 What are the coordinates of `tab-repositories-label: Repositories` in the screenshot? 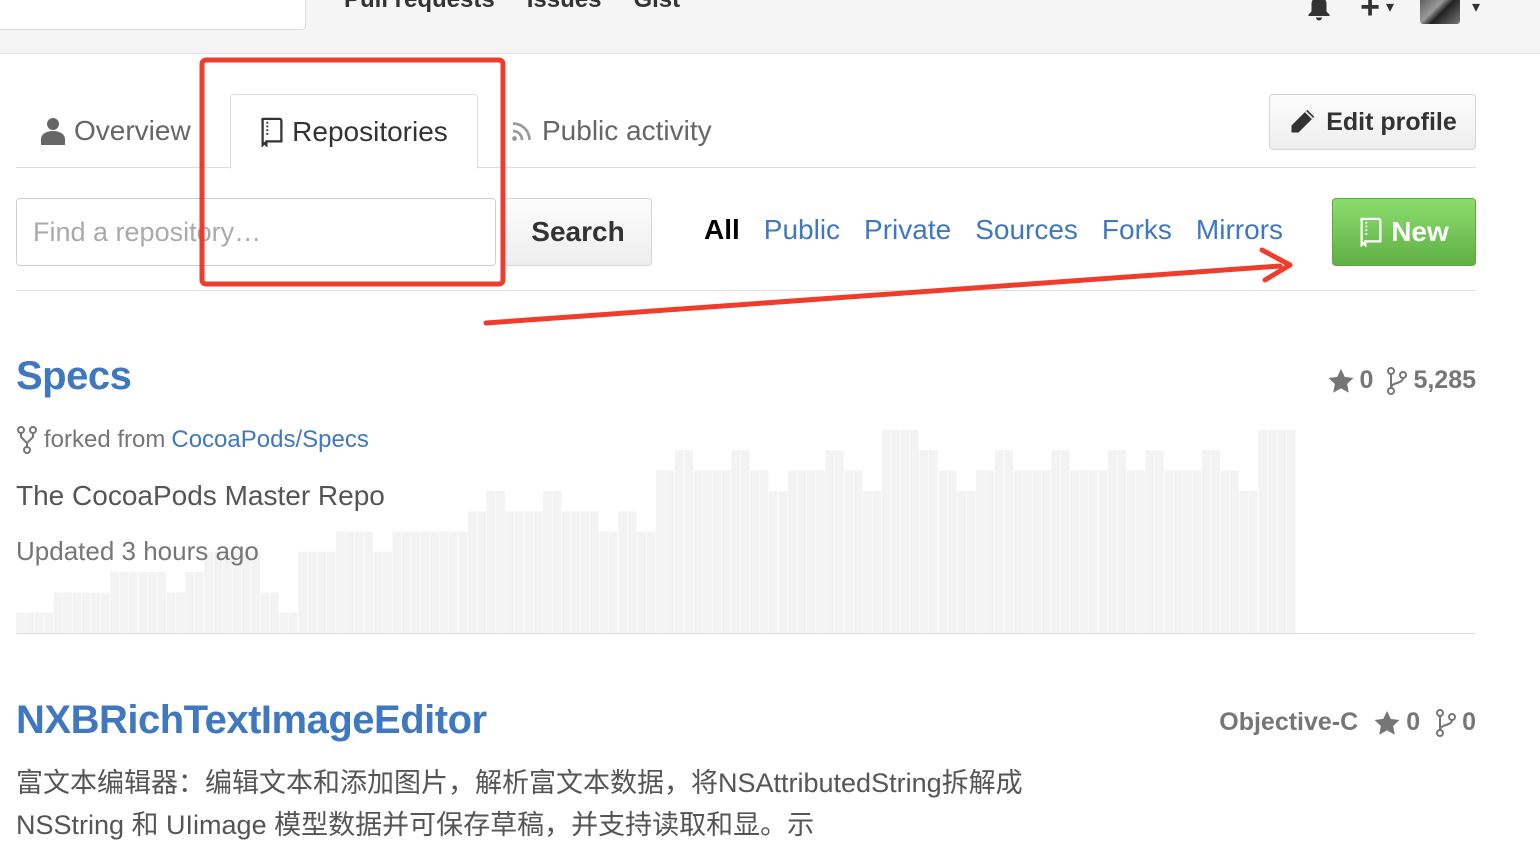 It's located at (370, 131).